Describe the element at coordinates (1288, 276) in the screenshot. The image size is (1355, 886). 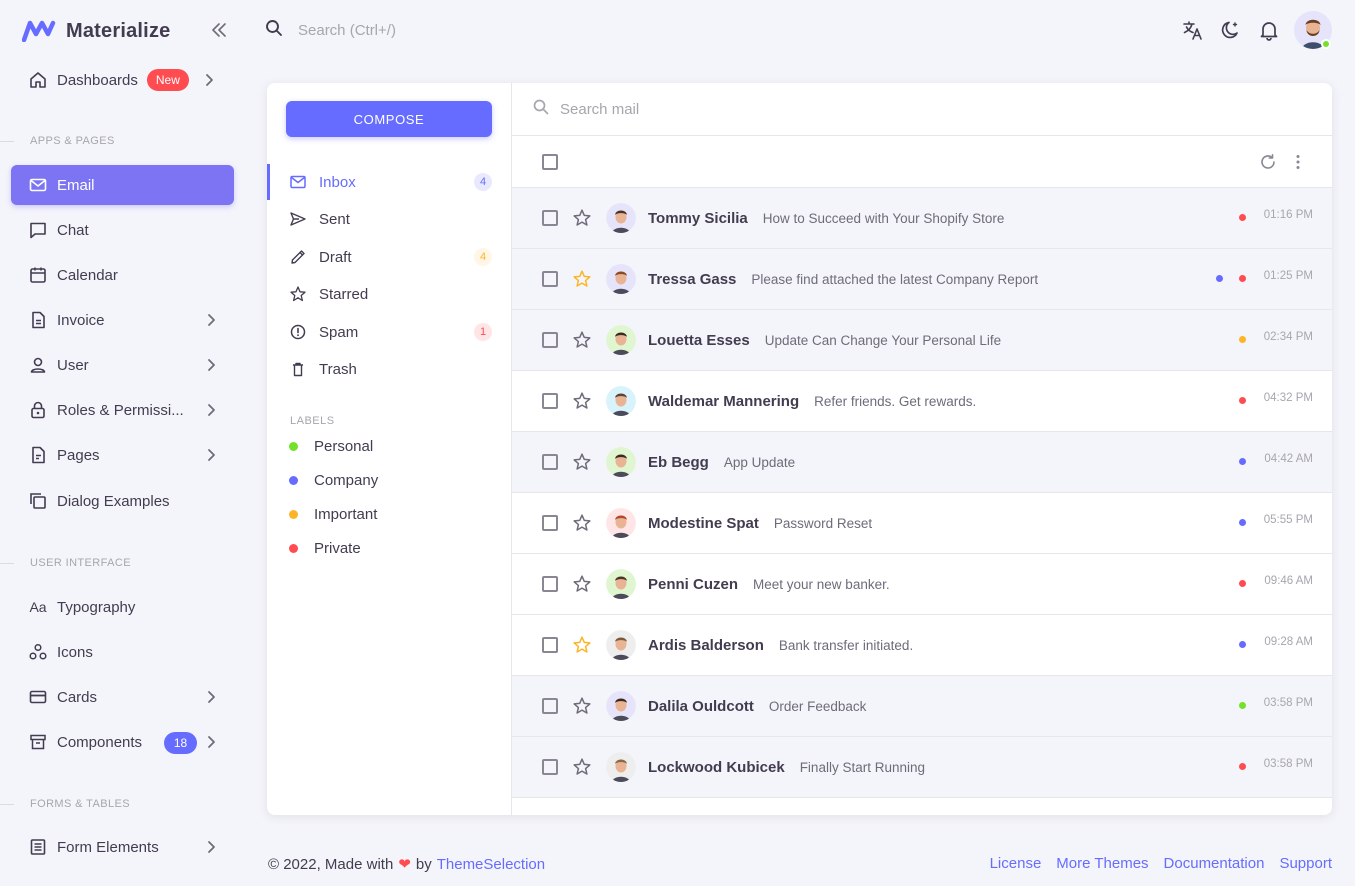
I see `email-time: 01:25 PM` at that location.